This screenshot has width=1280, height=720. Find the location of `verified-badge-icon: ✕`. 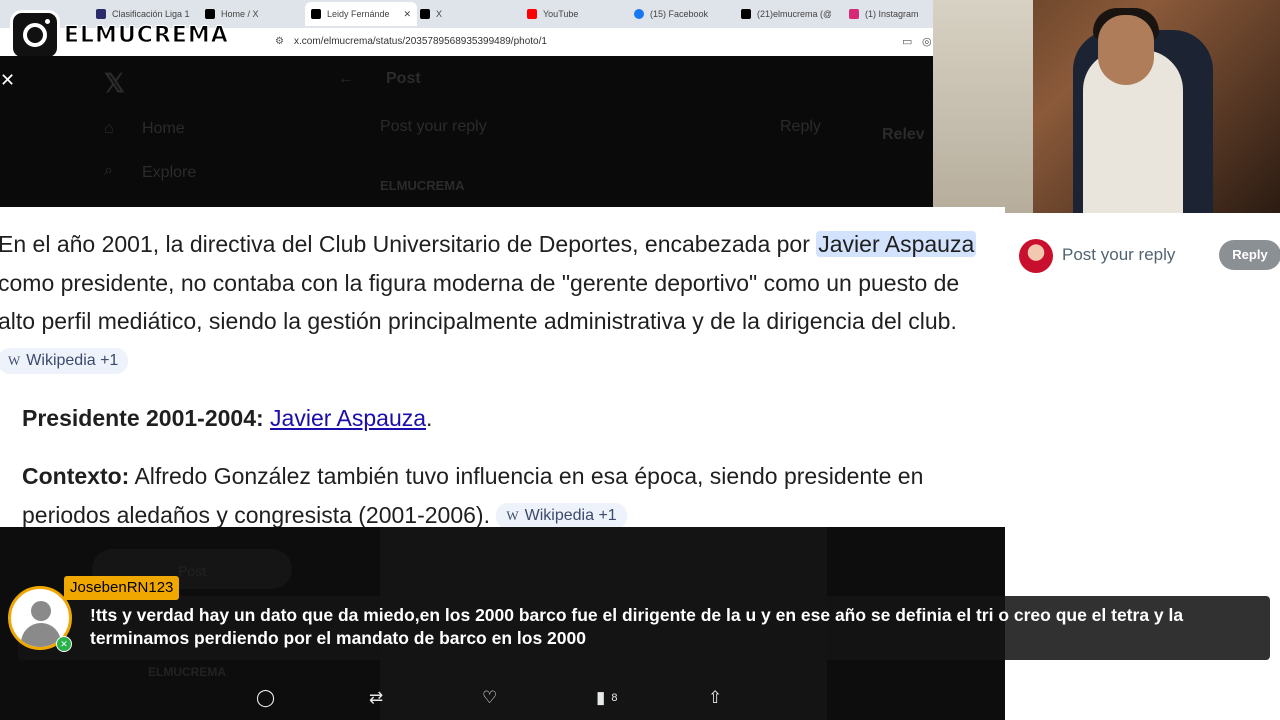

verified-badge-icon: ✕ is located at coordinates (64, 644).